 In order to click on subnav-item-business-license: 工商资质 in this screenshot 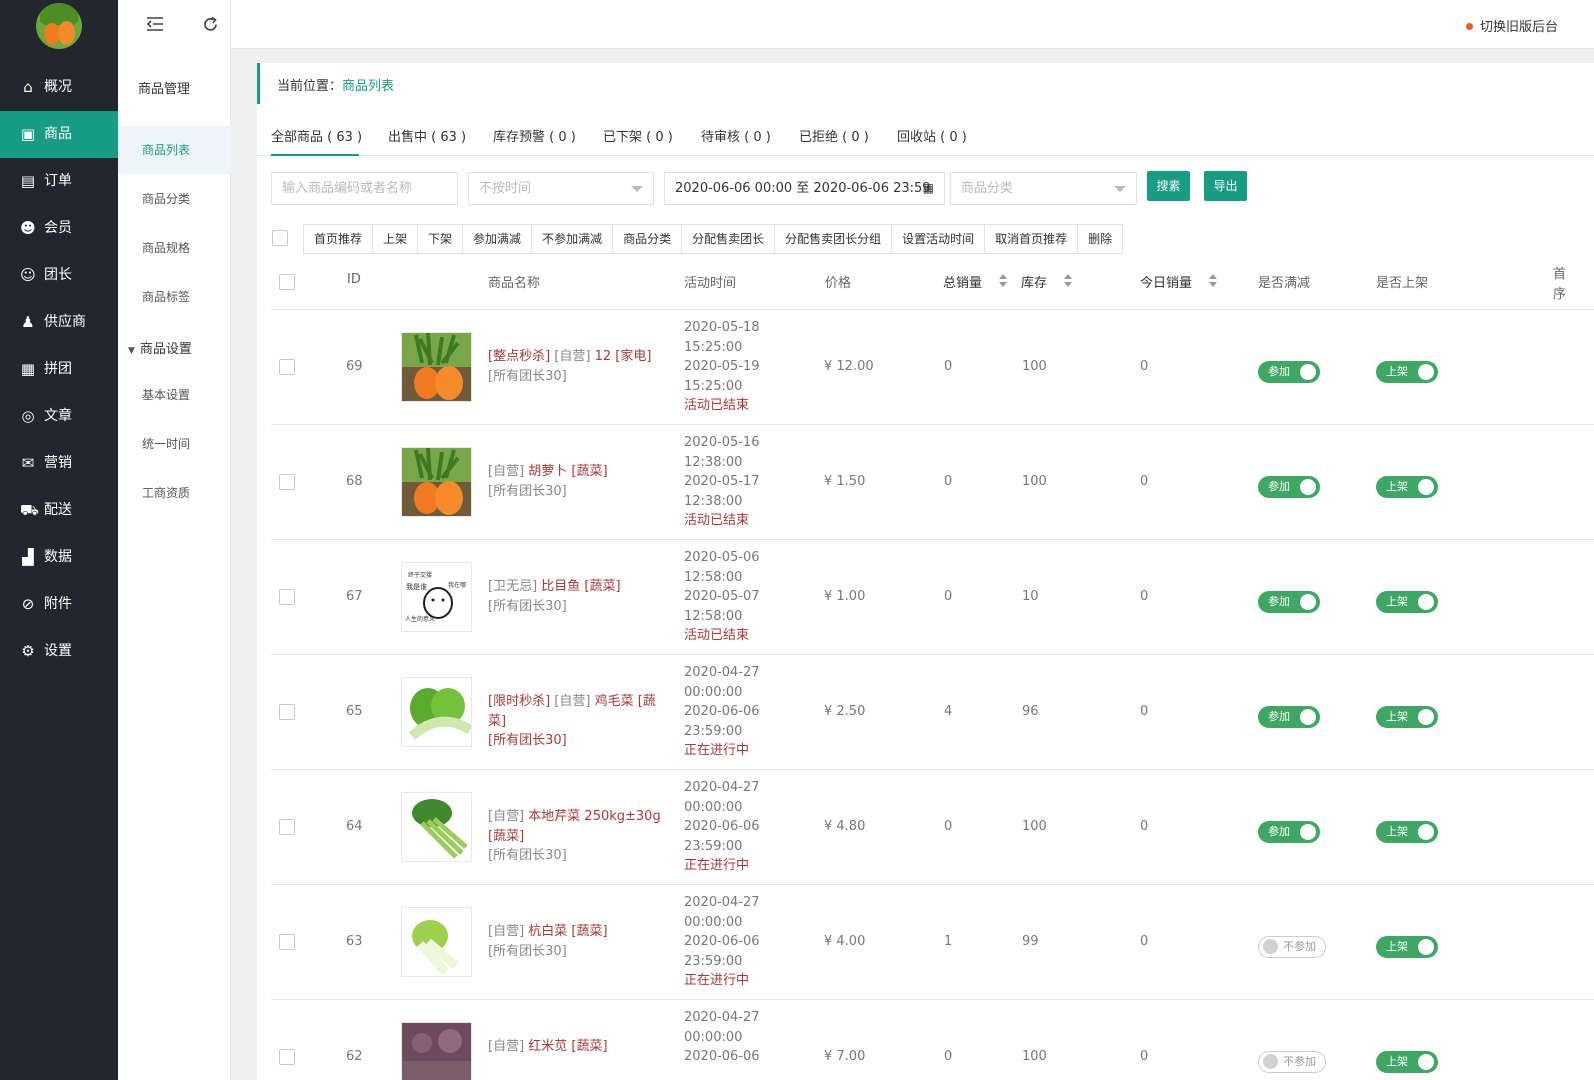, I will do `click(174, 493)`.